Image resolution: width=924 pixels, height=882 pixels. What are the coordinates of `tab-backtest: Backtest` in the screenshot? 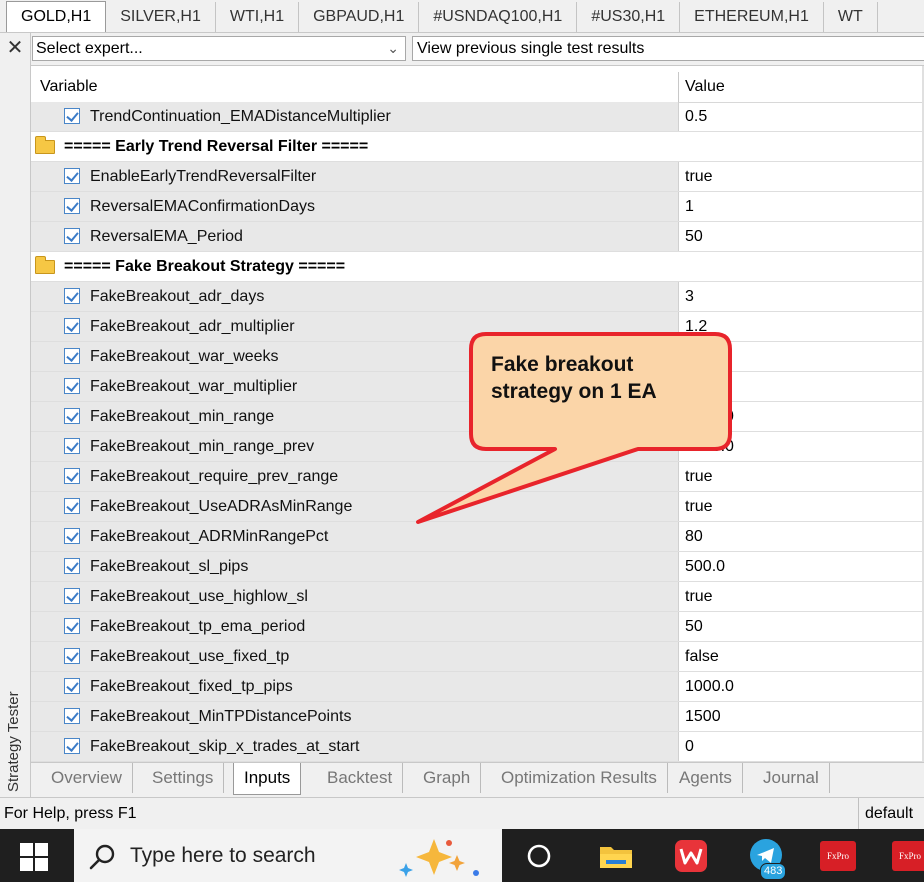 It's located at (360, 778).